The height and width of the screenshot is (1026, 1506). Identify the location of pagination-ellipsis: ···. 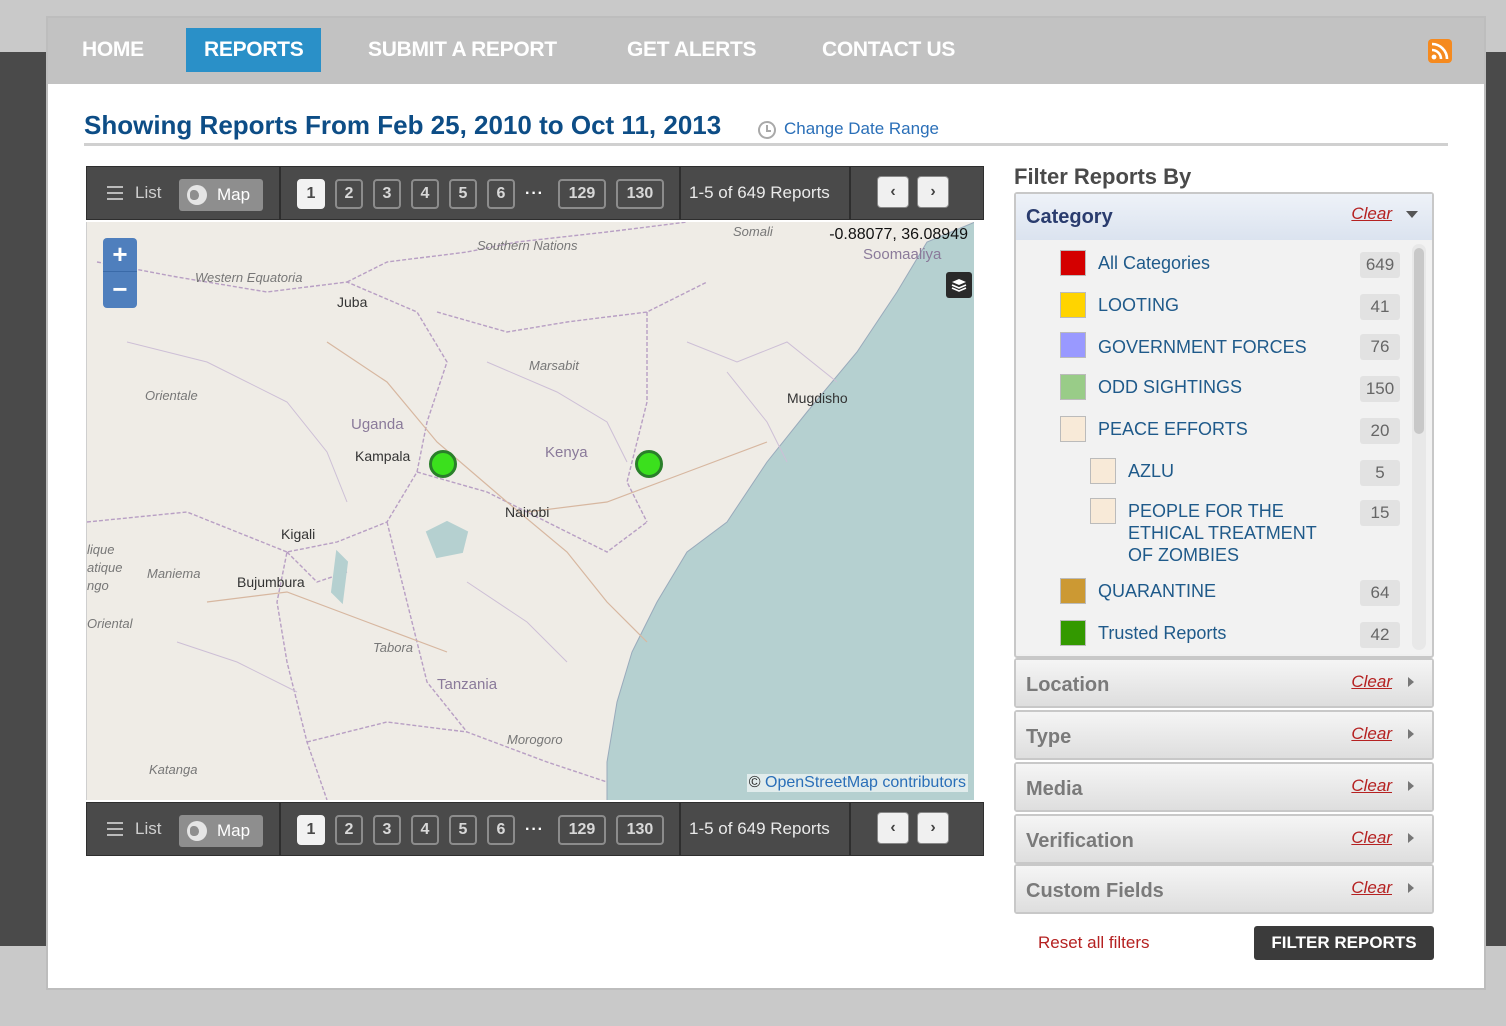
(534, 193).